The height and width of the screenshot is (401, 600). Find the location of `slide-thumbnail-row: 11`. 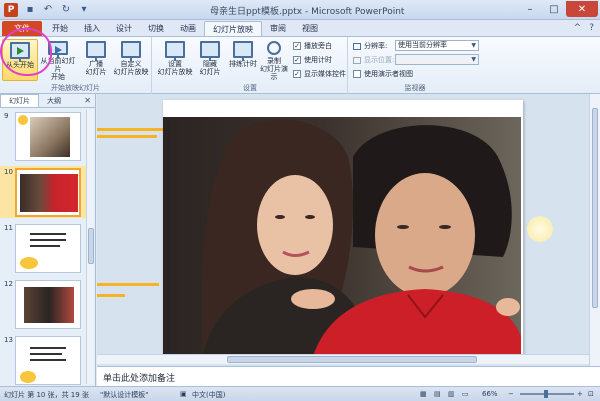

slide-thumbnail-row: 11 is located at coordinates (43, 248).